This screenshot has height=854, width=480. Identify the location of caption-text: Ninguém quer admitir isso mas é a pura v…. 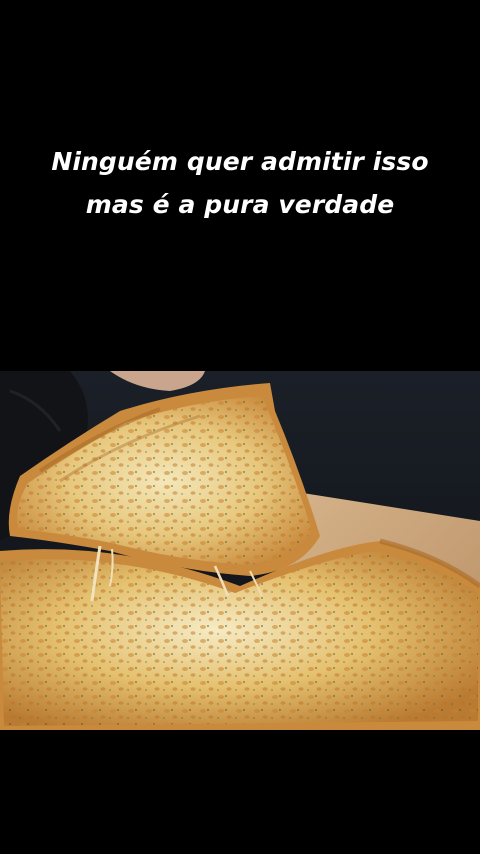
(240, 183).